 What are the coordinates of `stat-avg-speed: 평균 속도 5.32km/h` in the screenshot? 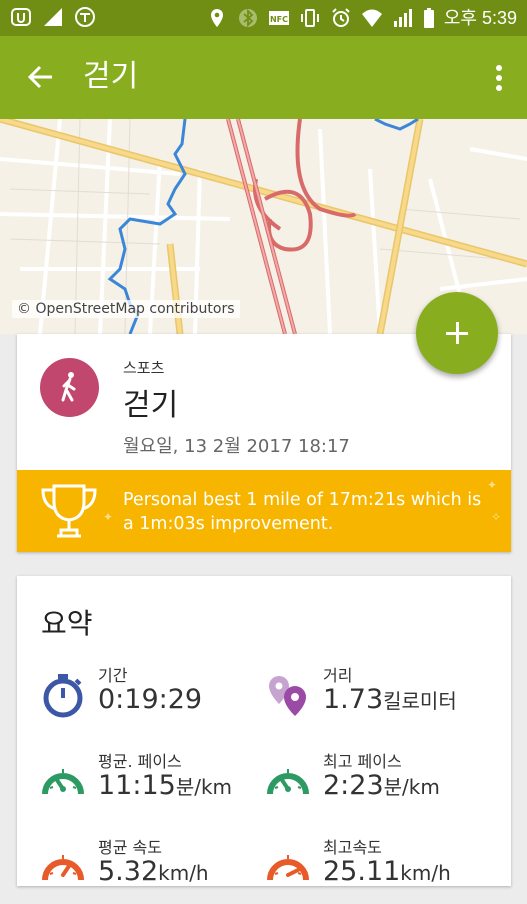 It's located at (160, 869).